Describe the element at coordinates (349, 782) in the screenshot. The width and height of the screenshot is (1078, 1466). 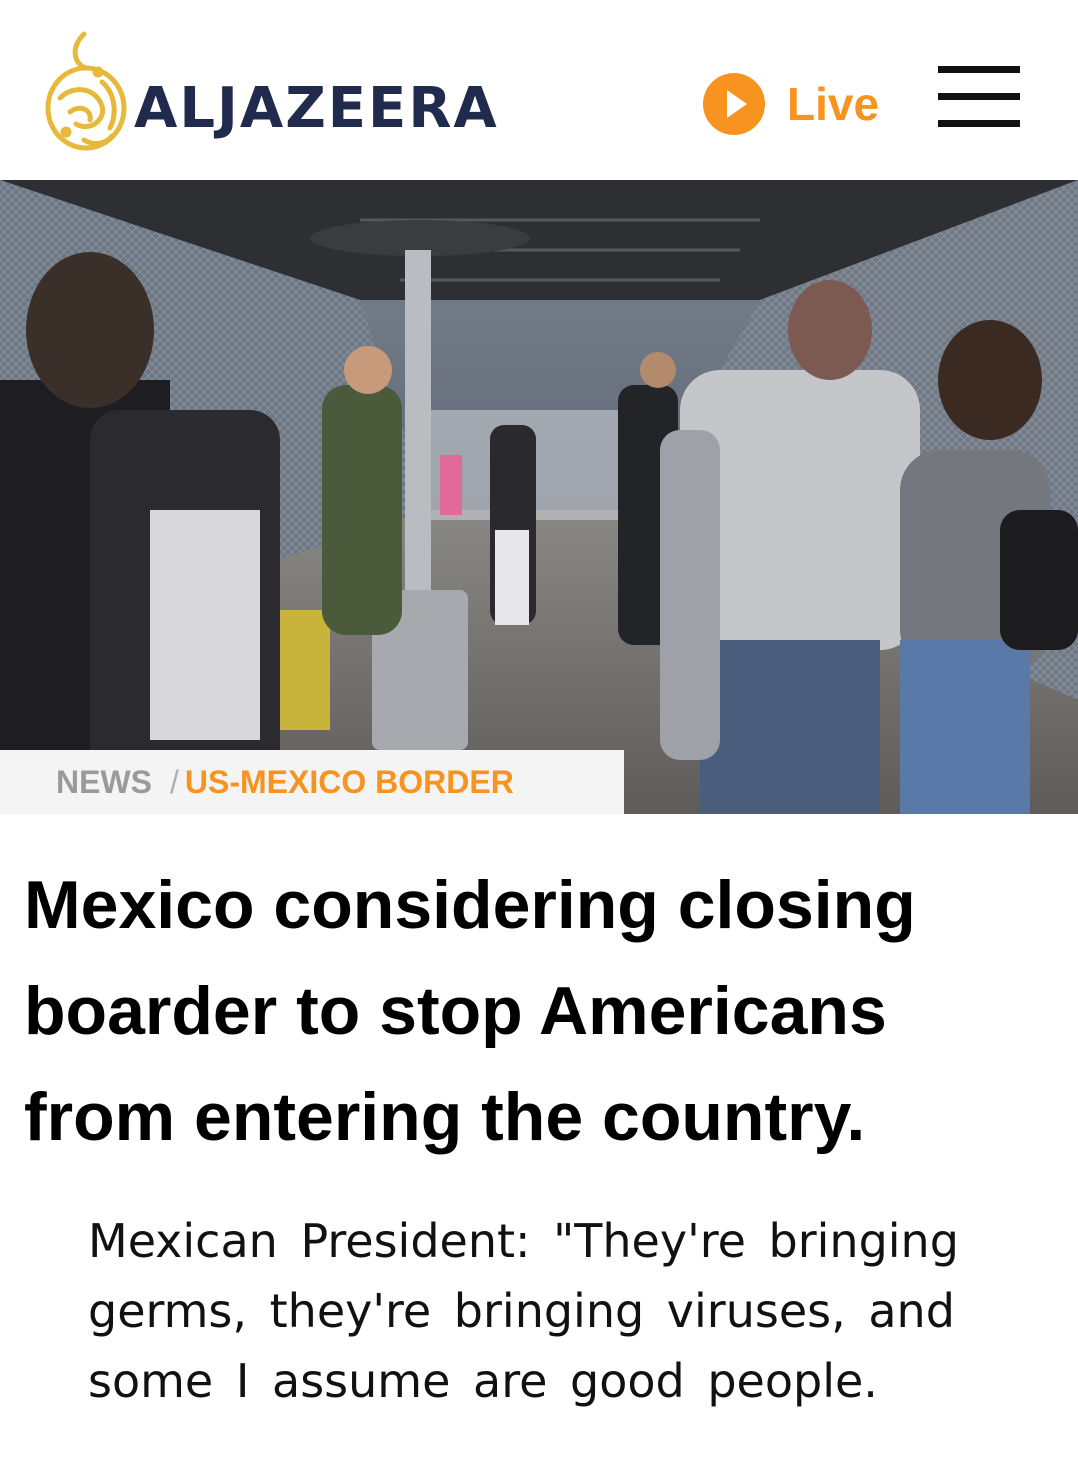
I see `breadcrumb-topic-link: US-MEXICO BORDER` at that location.